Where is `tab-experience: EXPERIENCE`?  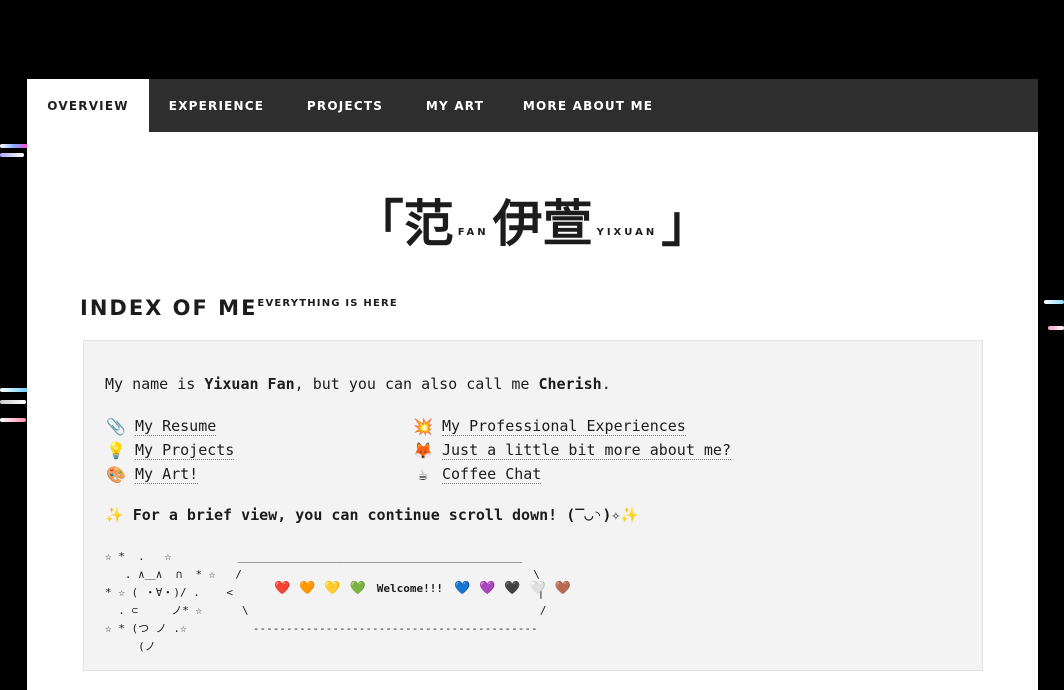 tab-experience: EXPERIENCE is located at coordinates (216, 105).